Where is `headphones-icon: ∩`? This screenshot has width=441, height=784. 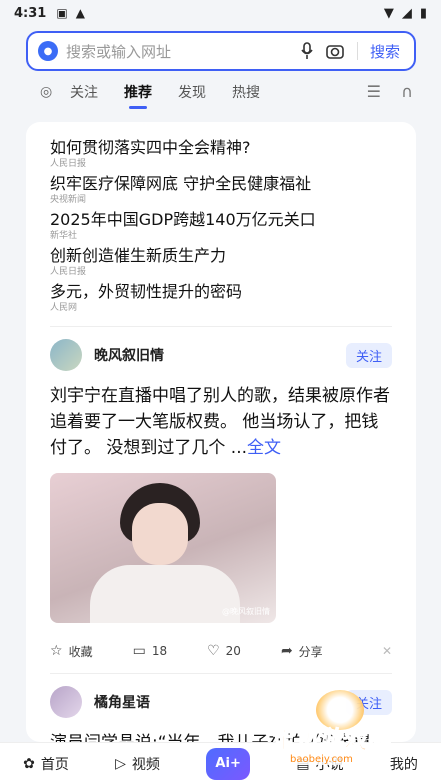 headphones-icon: ∩ is located at coordinates (407, 91).